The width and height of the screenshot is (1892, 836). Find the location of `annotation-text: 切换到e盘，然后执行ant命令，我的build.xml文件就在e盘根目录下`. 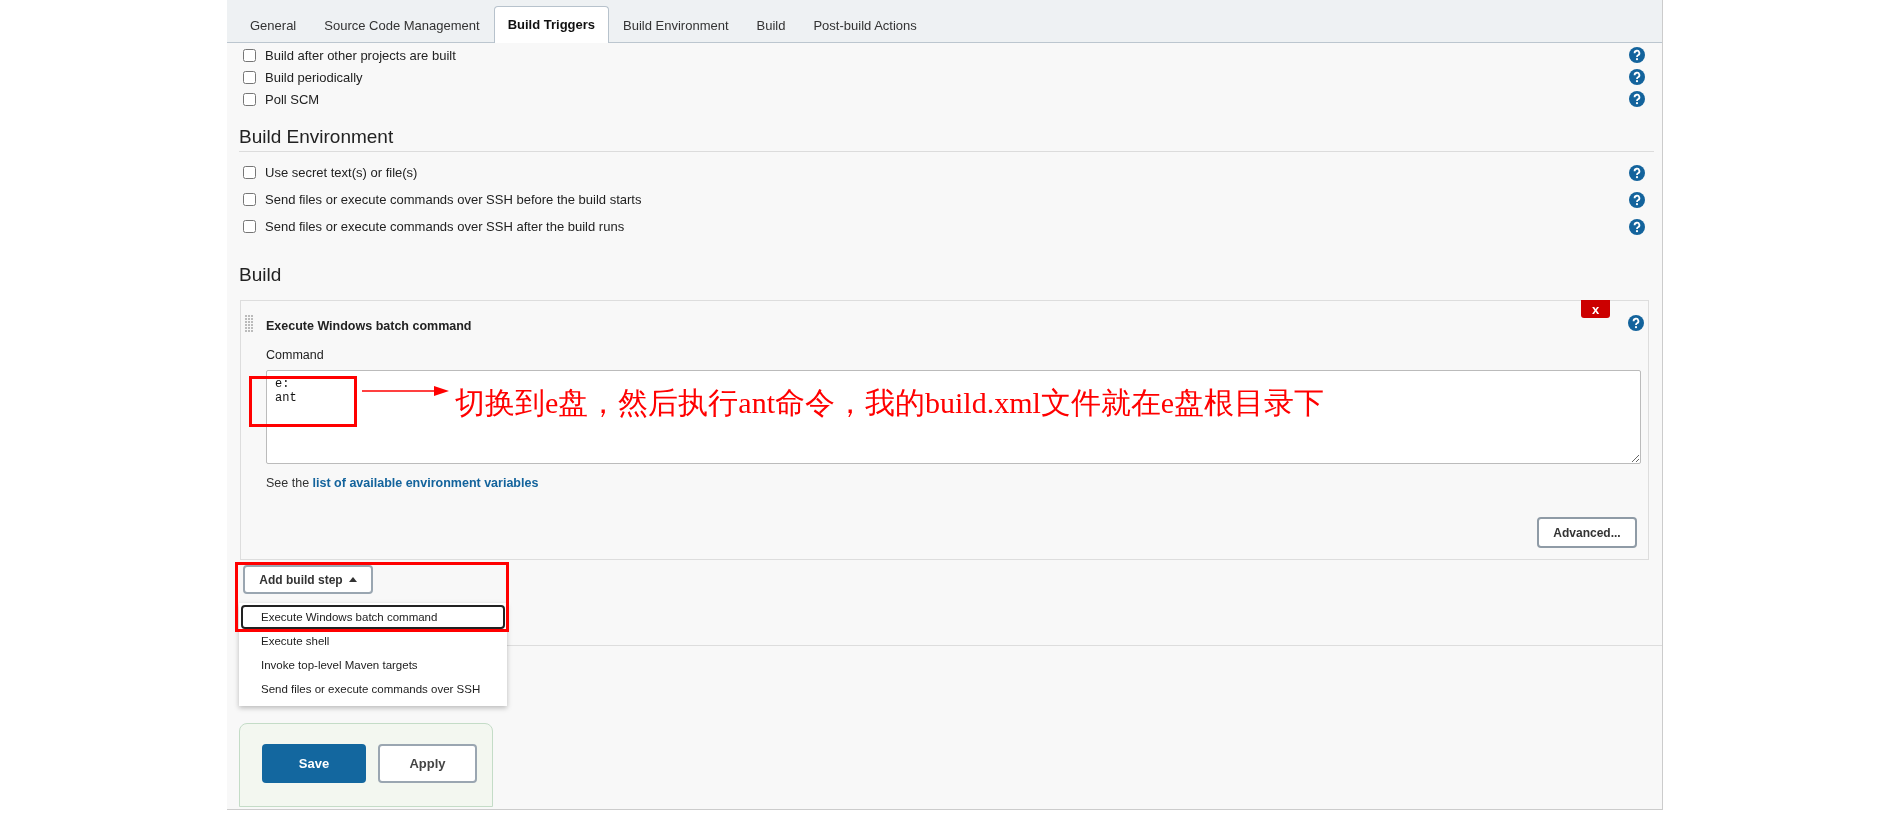

annotation-text: 切换到e盘，然后执行ant命令，我的build.xml文件就在e盘根目录下 is located at coordinates (890, 403).